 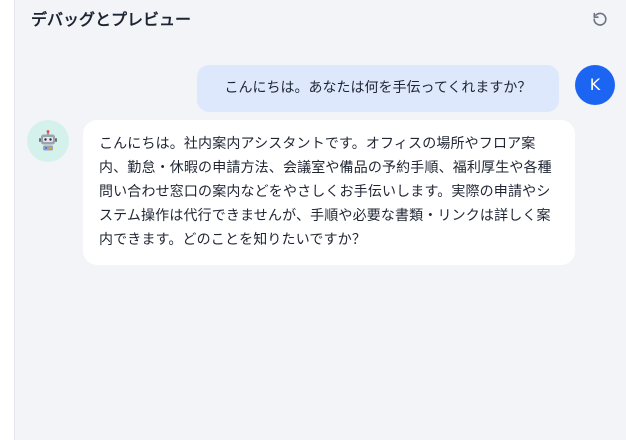 I want to click on panel-header: デバッグとプレビュー, so click(x=320, y=20).